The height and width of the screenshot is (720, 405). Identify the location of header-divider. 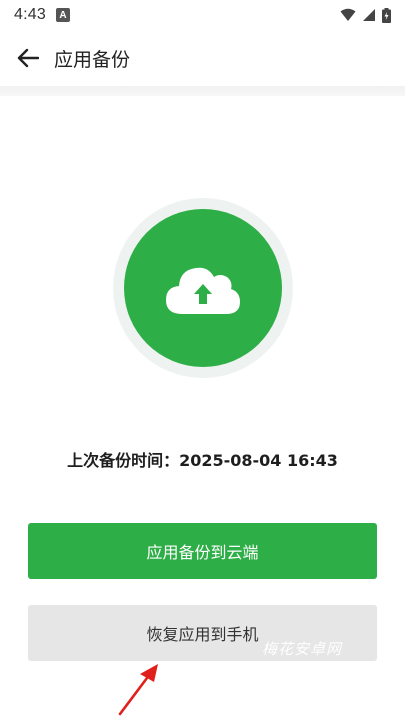
(202, 91).